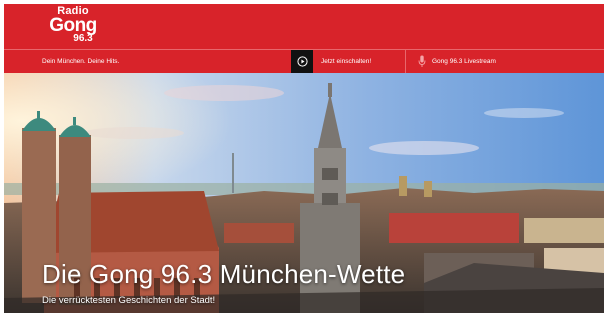 The width and height of the screenshot is (606, 315). Describe the element at coordinates (405, 61) in the screenshot. I see `nav-divider` at that location.